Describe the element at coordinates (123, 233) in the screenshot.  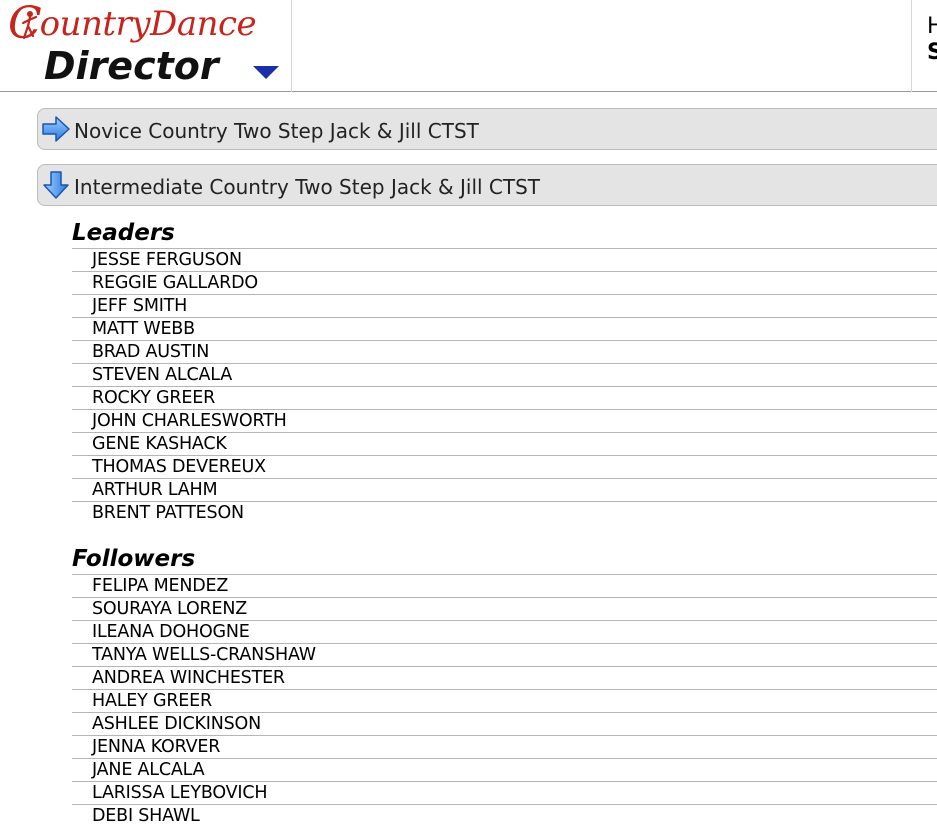
I see `leaders-heading: Leaders` at that location.